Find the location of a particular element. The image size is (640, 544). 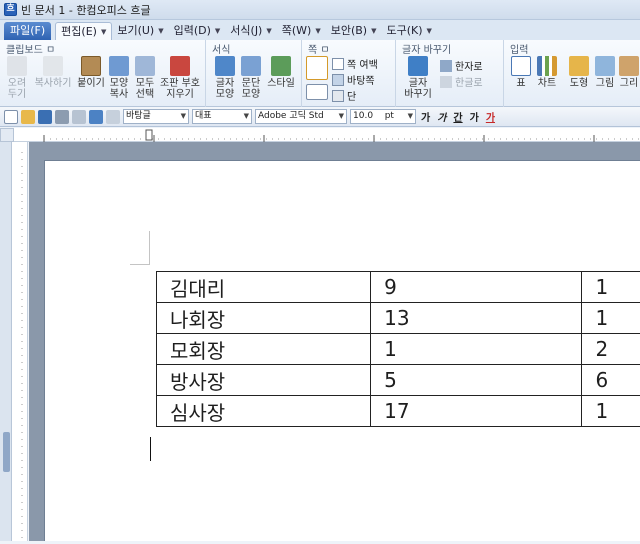

format-toolbar: 바탕글▼ 대표▼ Adobe 고딕 Std▼ 10.0pt▼ 가 가 간 가 가 is located at coordinates (320, 117).